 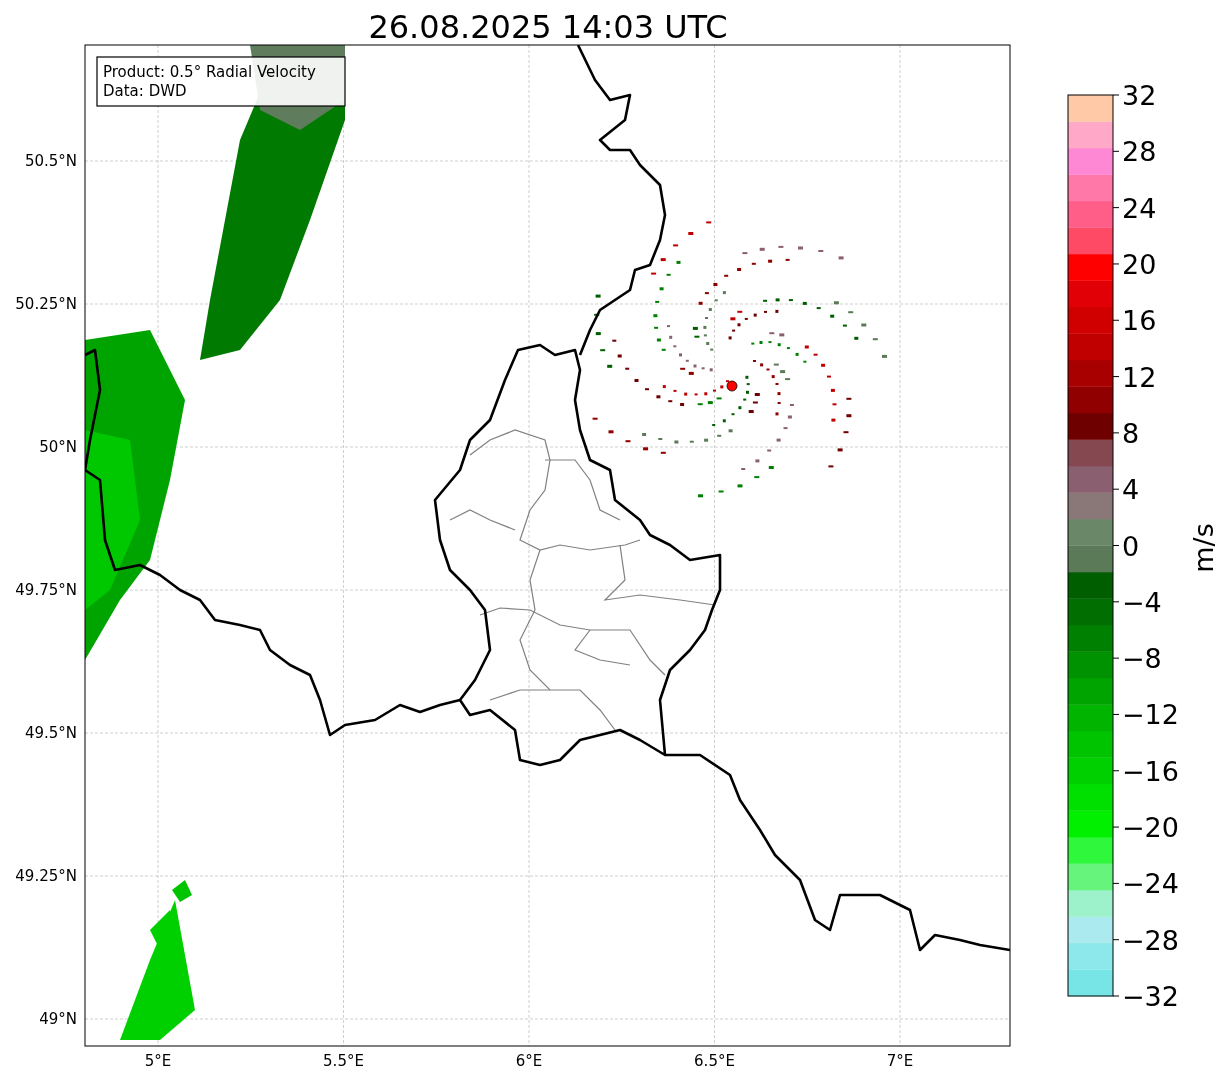 I want to click on axis-tick-label: 49.25°N, so click(x=46, y=876).